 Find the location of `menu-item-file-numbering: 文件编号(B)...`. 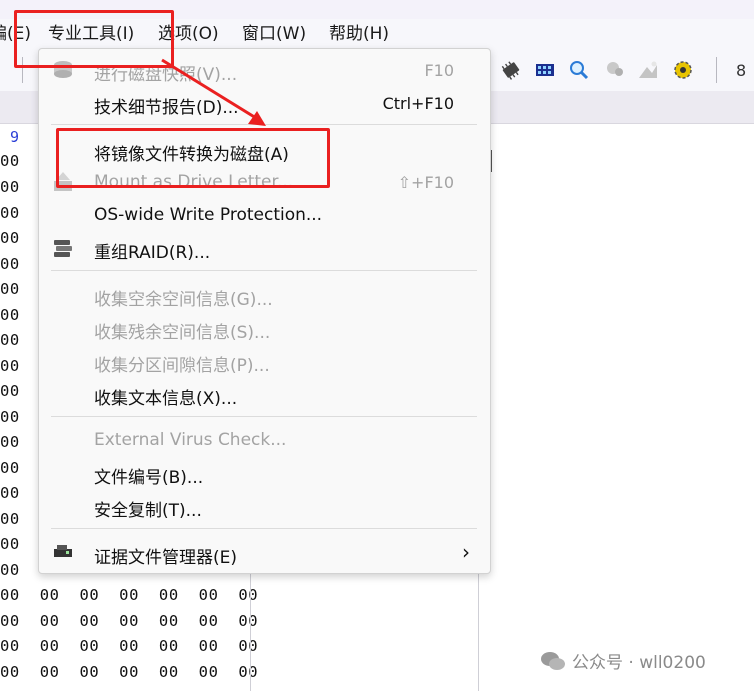

menu-item-file-numbering: 文件编号(B)... is located at coordinates (148, 475).